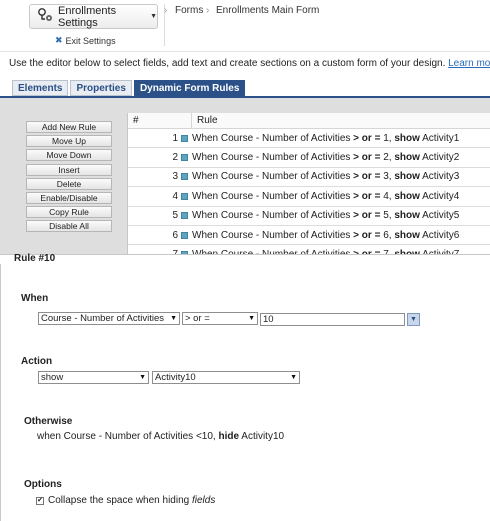  What do you see at coordinates (69, 226) in the screenshot?
I see `disable-all-button: Disable All` at bounding box center [69, 226].